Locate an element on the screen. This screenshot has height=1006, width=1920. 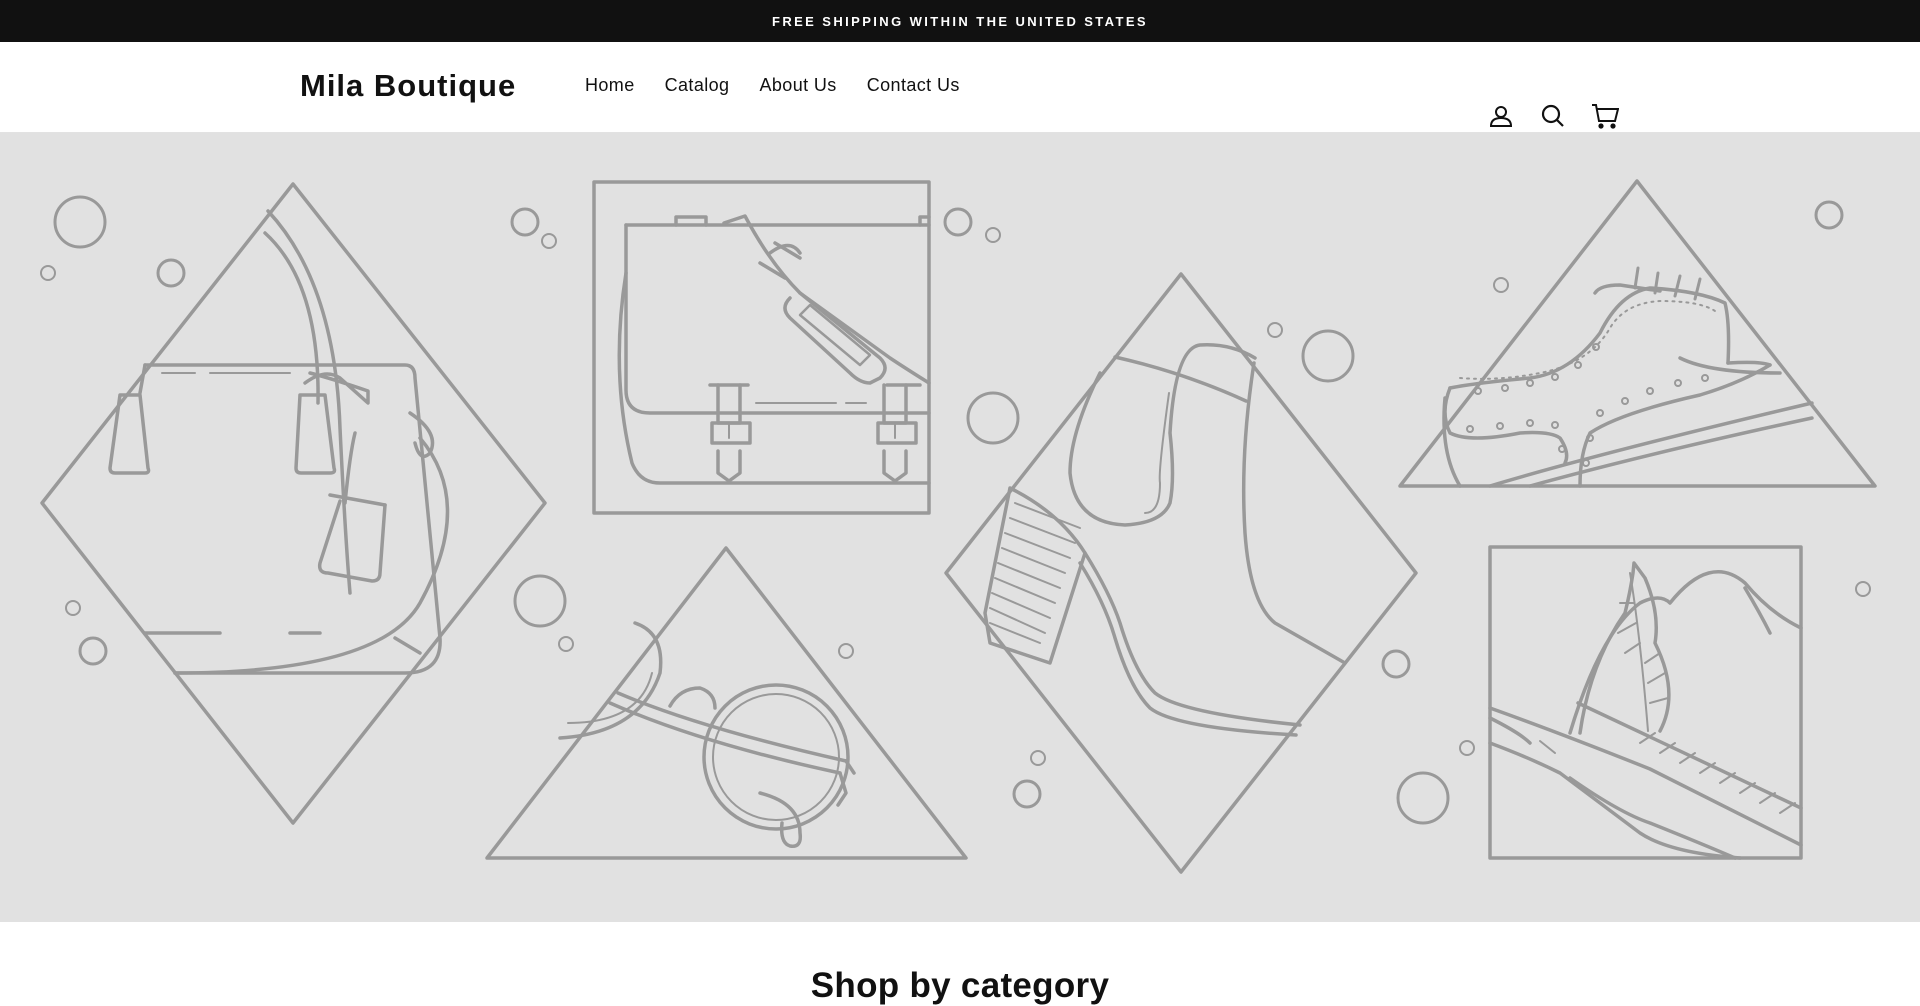
category-section: Shop by category is located at coordinates (960, 963).